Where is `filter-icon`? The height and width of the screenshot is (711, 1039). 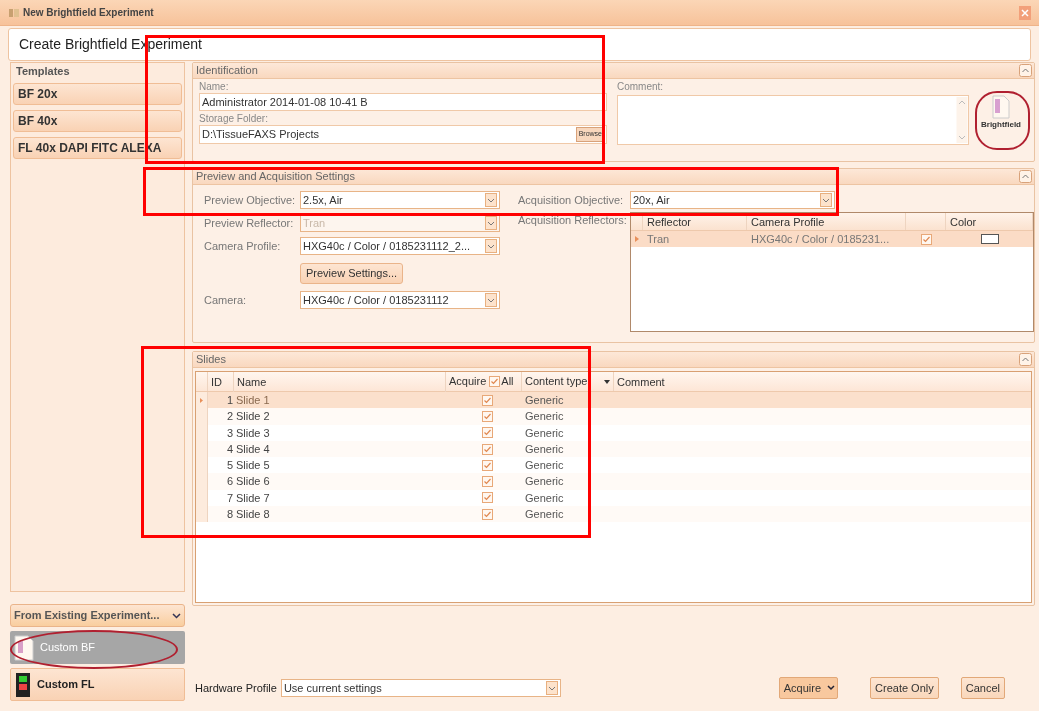 filter-icon is located at coordinates (607, 381).